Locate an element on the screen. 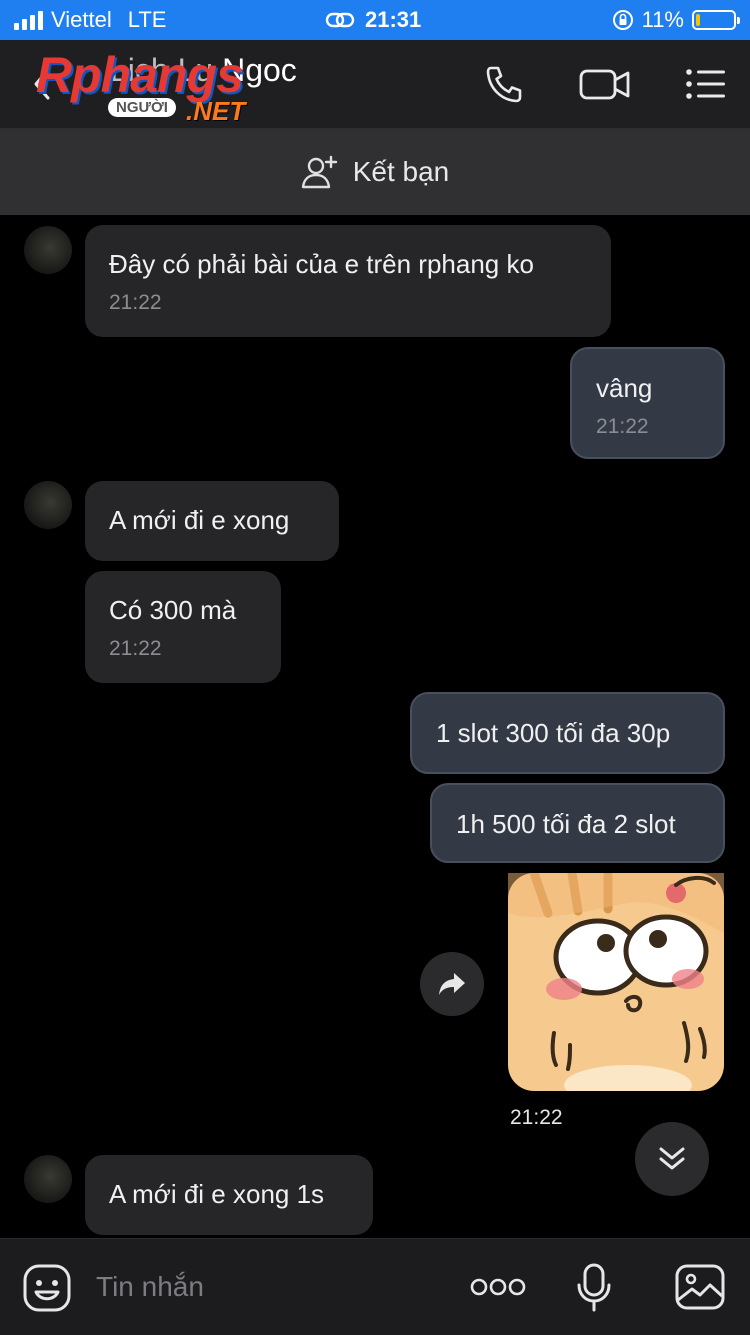 The image size is (750, 1335). carrier-name: Viettel is located at coordinates (81, 19).